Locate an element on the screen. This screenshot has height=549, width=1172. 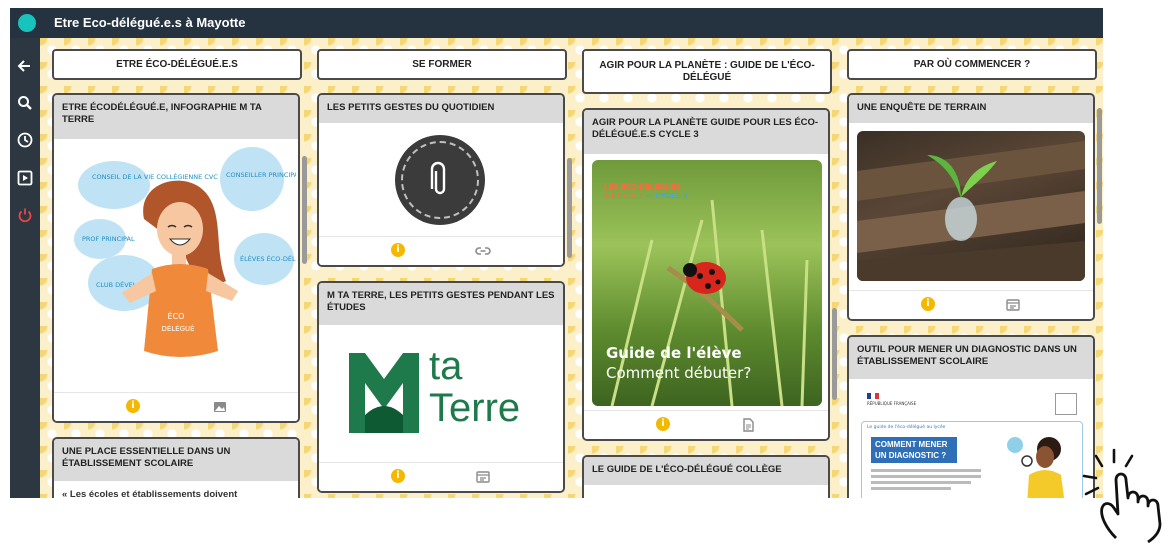
search-icon is located at coordinates (25, 103).